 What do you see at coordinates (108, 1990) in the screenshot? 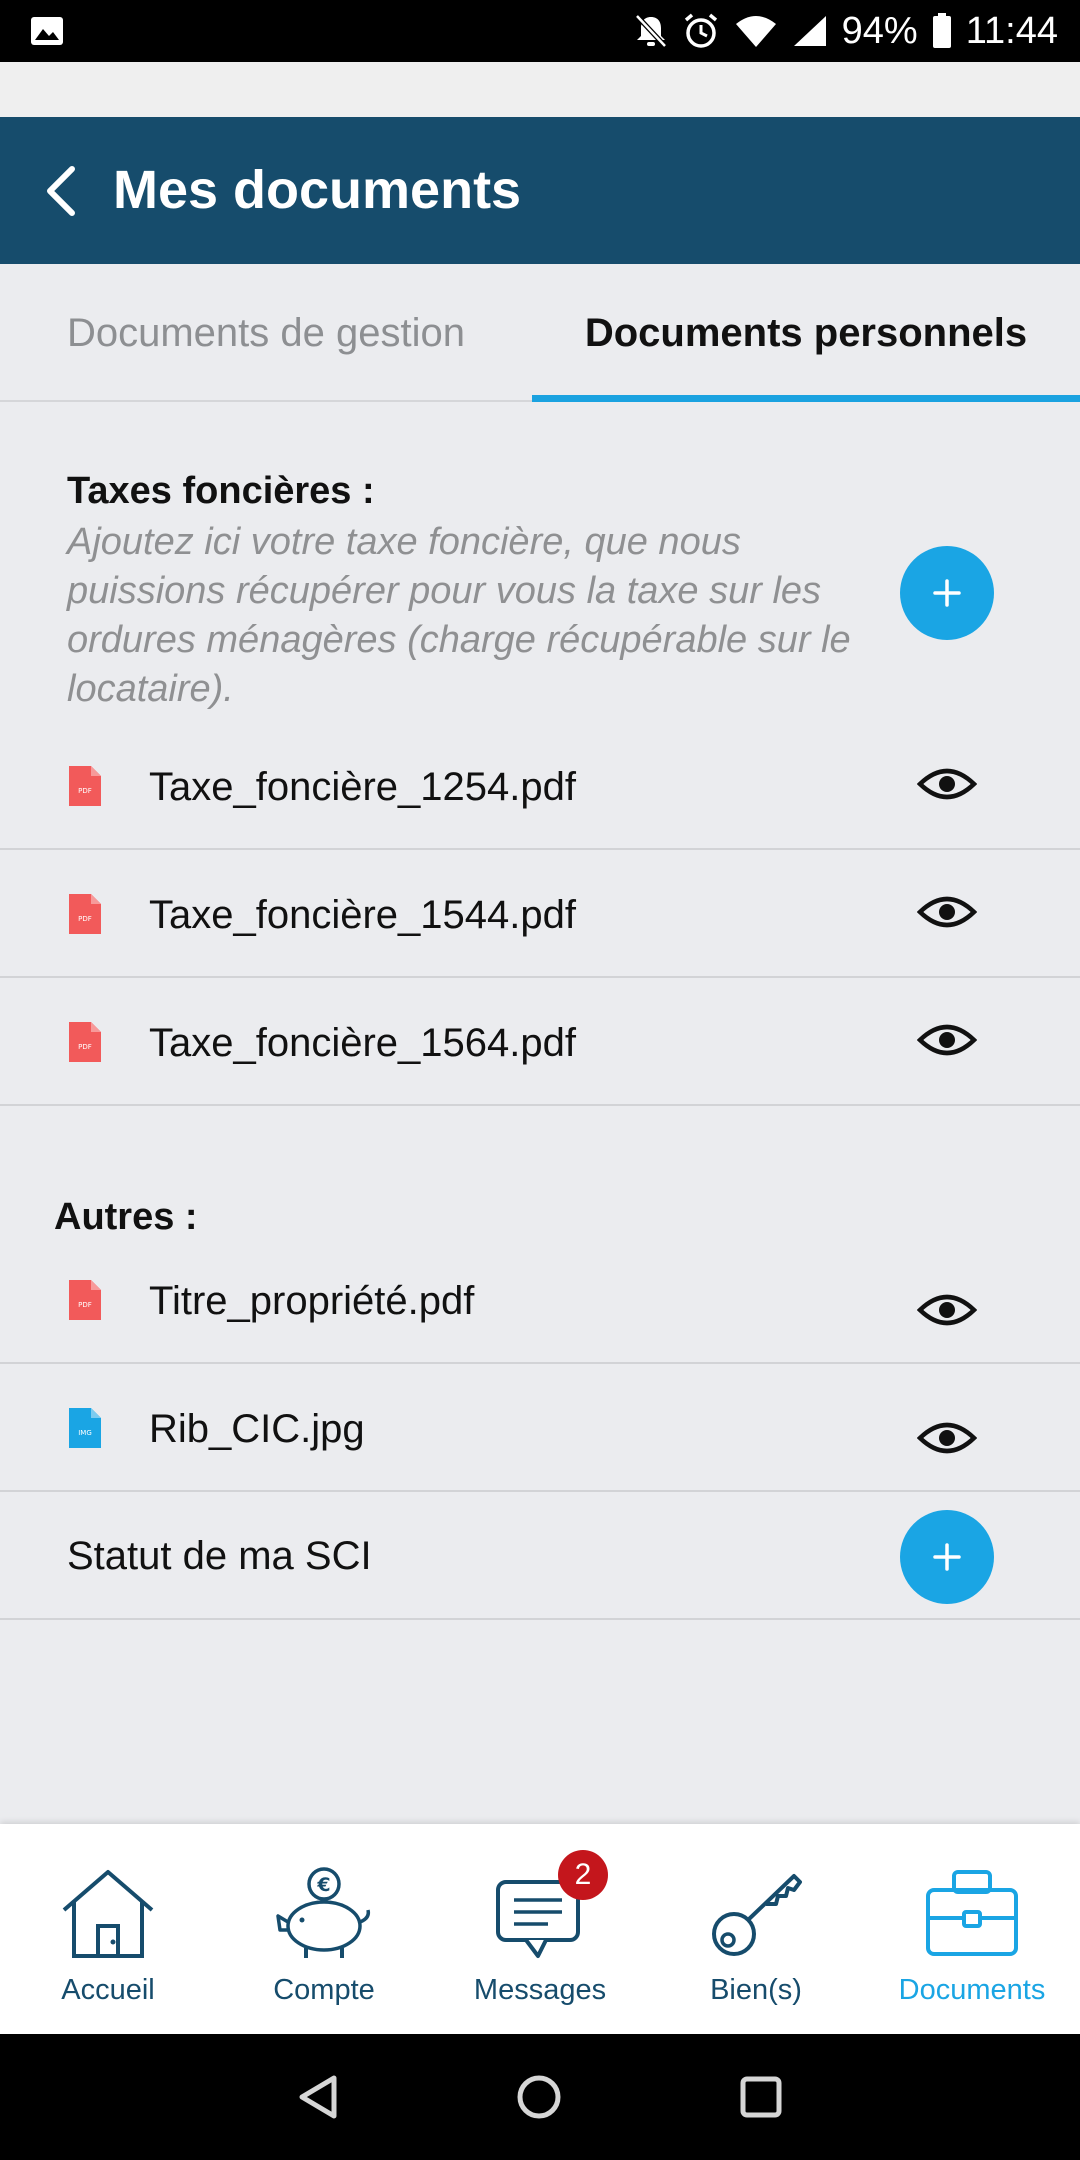
I see `nav-label: Accueil` at bounding box center [108, 1990].